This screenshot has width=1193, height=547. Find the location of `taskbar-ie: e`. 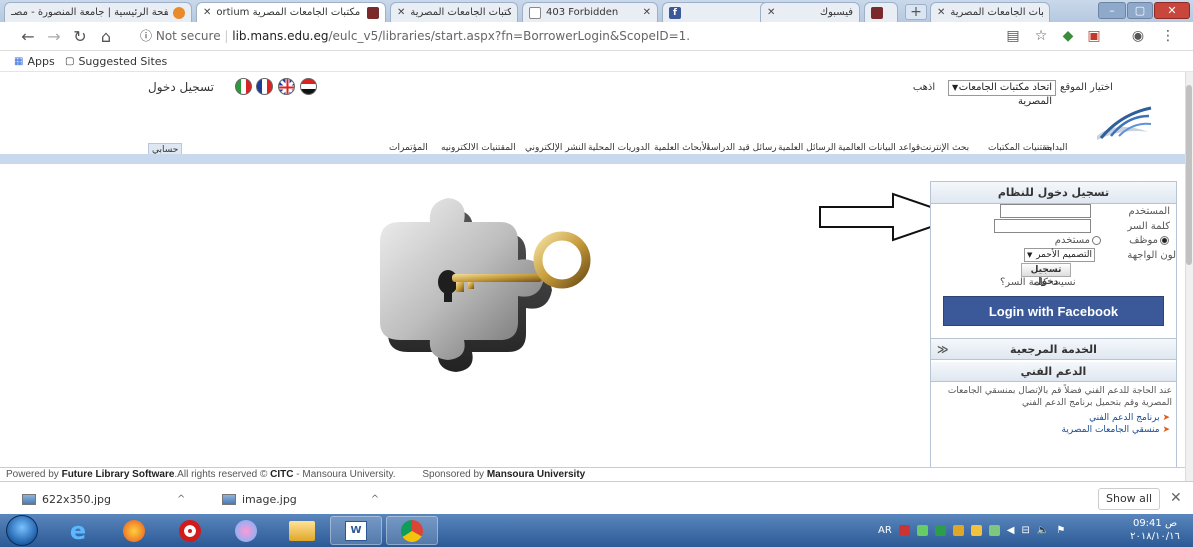

taskbar-ie: e is located at coordinates (78, 530).